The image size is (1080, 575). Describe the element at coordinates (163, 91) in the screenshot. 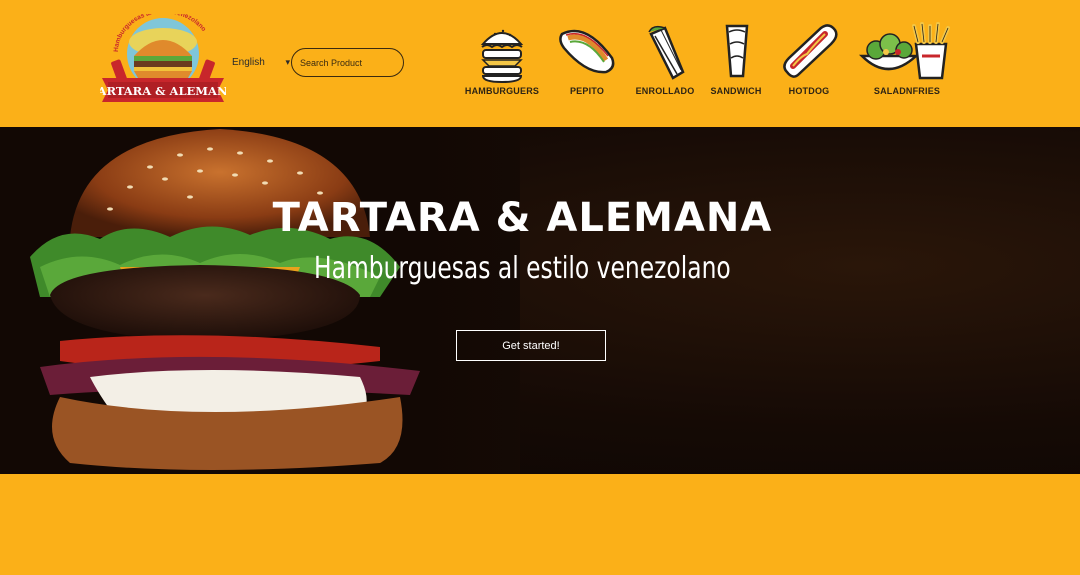

I see `logo-text: TARTARA & ALEMANA` at that location.